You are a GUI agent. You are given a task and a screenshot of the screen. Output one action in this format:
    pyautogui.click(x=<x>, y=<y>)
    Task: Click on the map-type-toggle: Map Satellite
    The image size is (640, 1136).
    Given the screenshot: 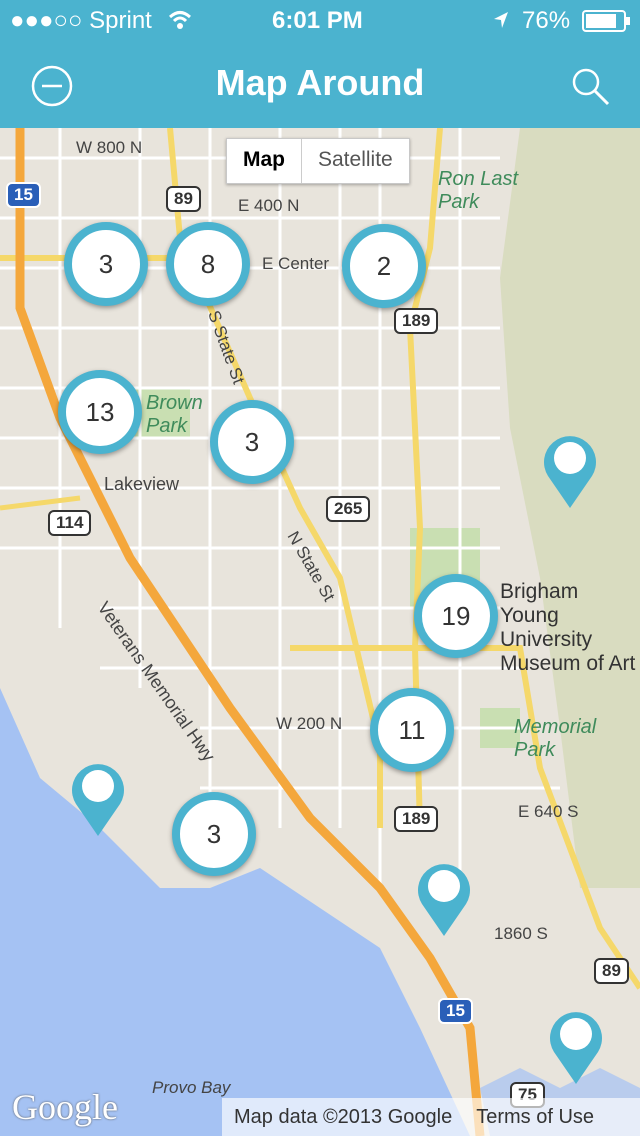 What is the action you would take?
    pyautogui.click(x=318, y=161)
    